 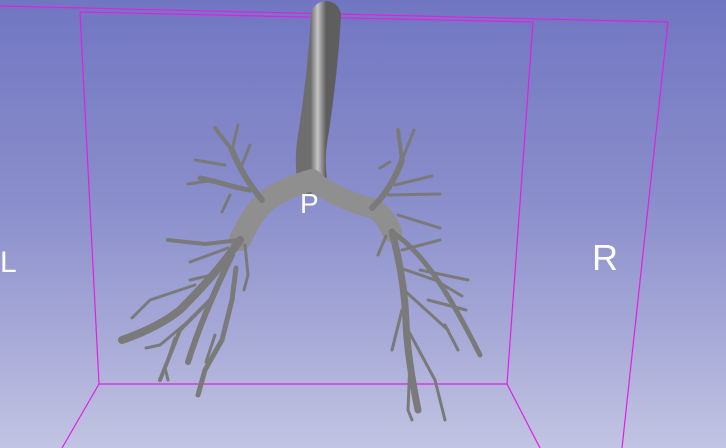 What do you see at coordinates (318, 98) in the screenshot?
I see `trachea` at bounding box center [318, 98].